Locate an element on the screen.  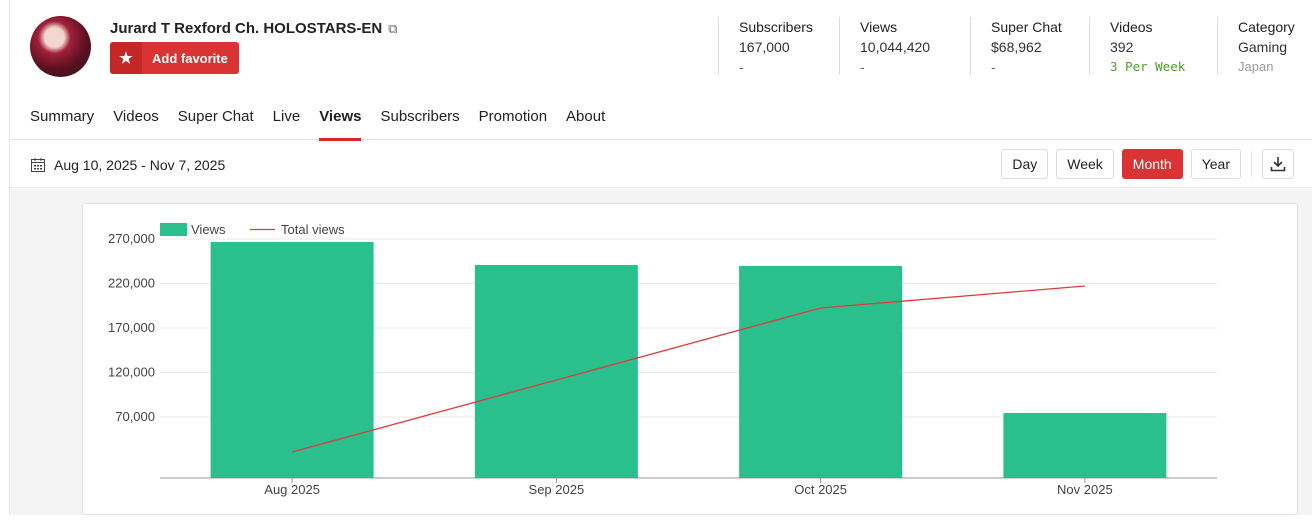
download-button is located at coordinates (1278, 164).